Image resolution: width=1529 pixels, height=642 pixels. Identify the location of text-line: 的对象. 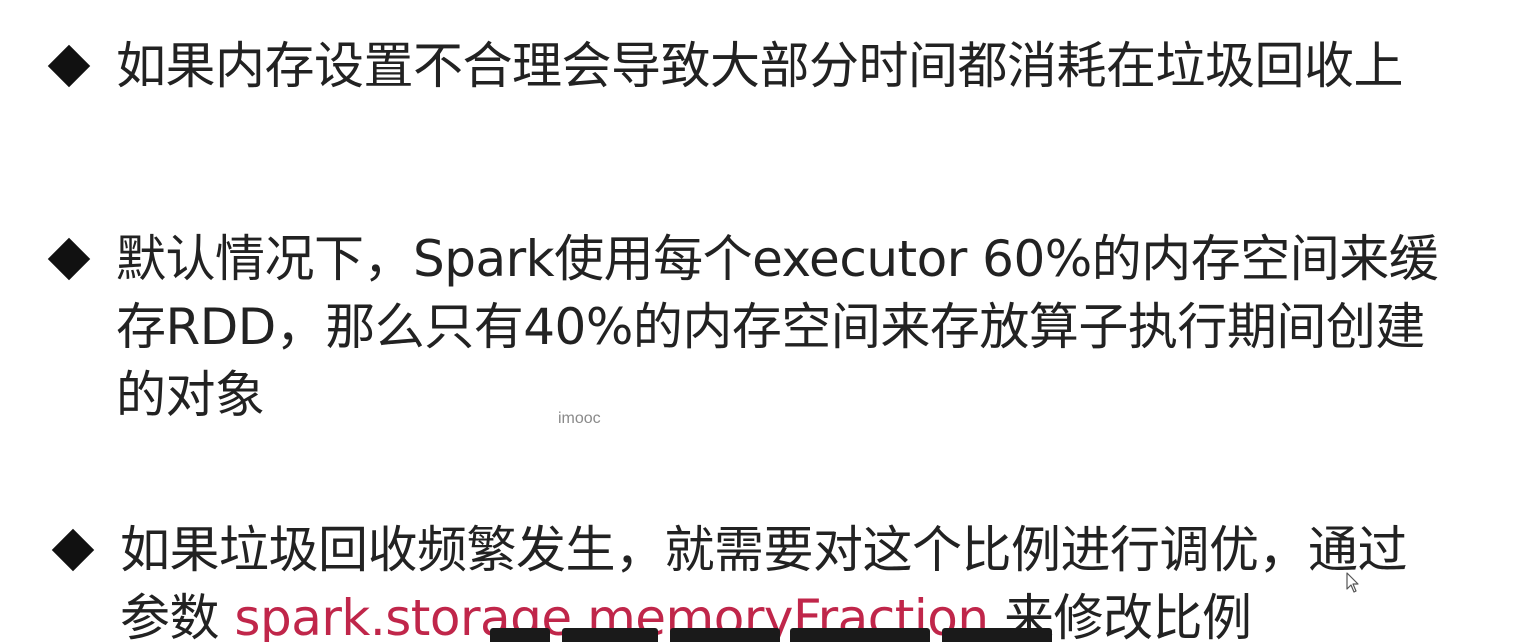
(190, 395).